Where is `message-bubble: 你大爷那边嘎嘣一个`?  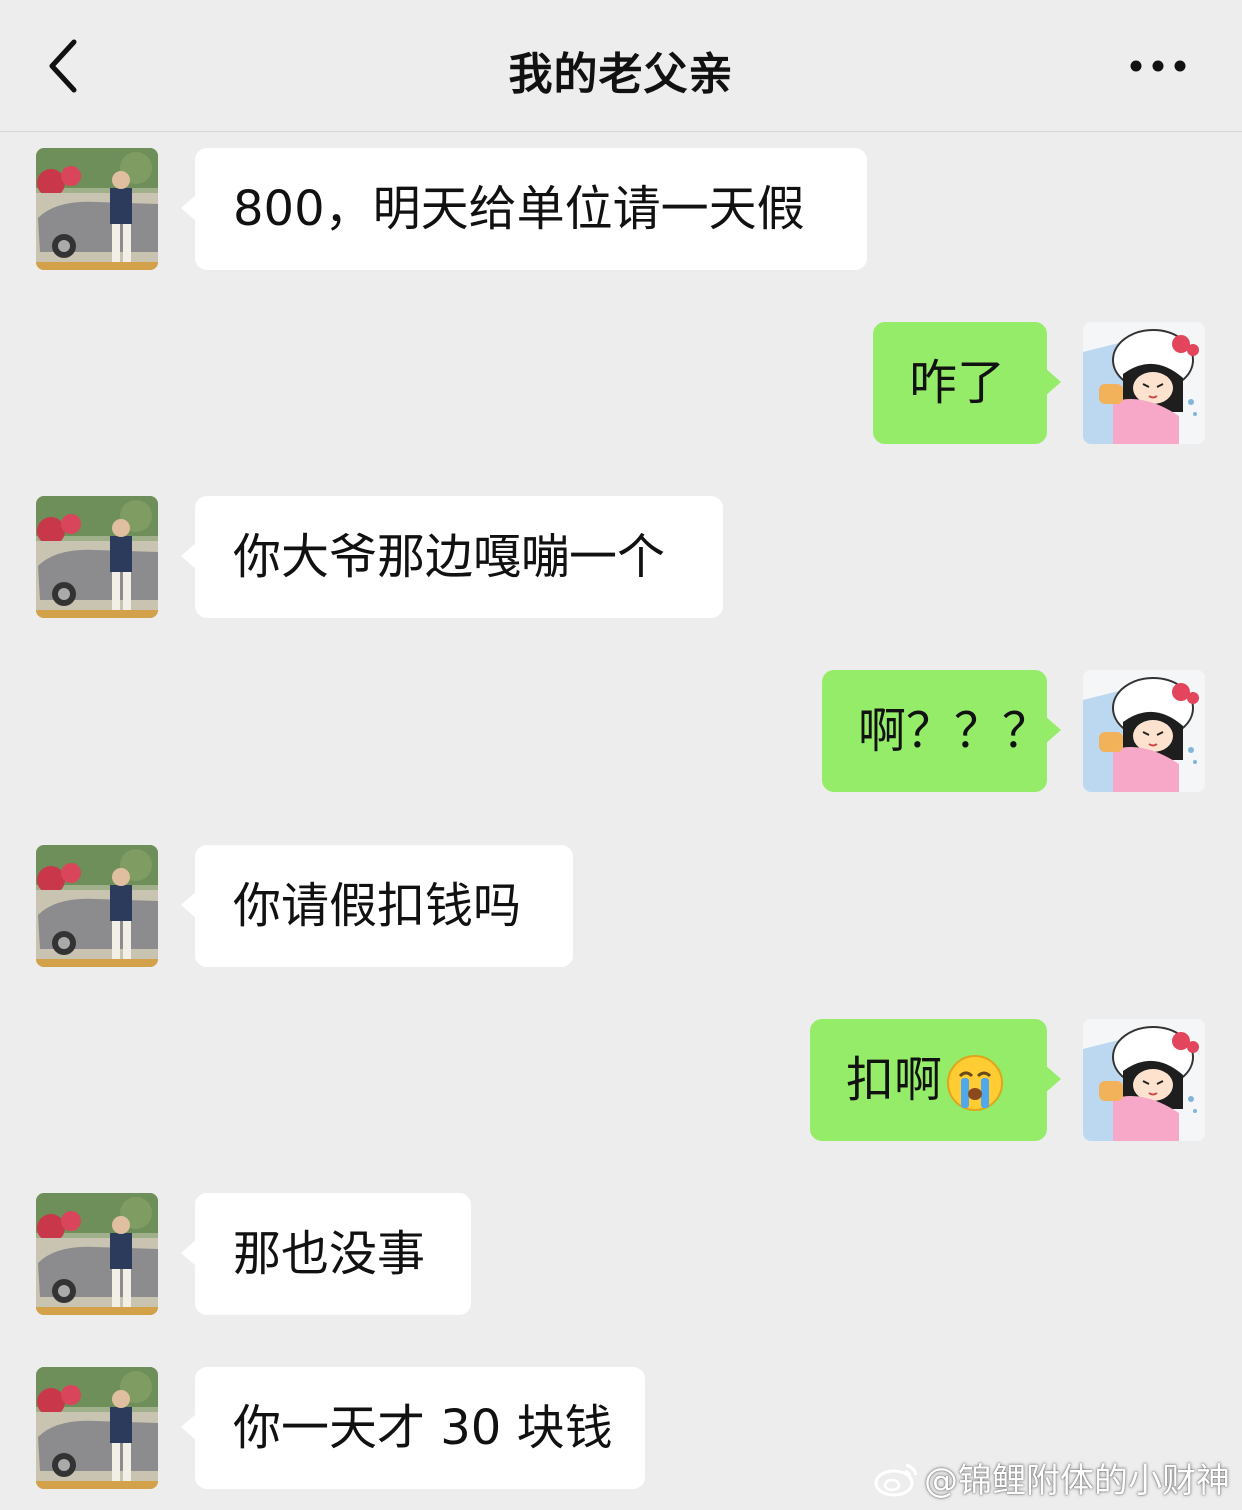 message-bubble: 你大爷那边嘎嘣一个 is located at coordinates (452, 557).